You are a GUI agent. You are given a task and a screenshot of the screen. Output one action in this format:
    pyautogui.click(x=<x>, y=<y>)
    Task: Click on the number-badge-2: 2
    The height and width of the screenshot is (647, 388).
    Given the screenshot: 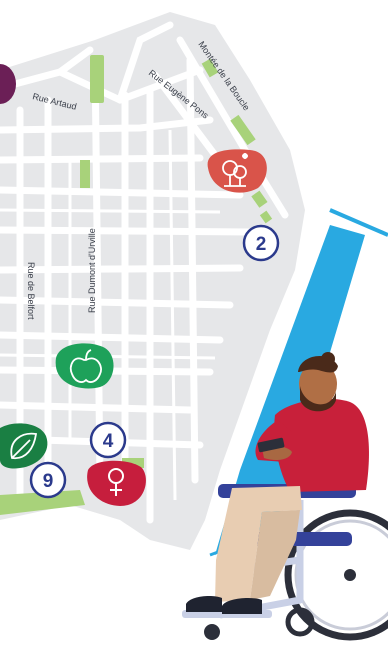 What is the action you would take?
    pyautogui.click(x=261, y=243)
    